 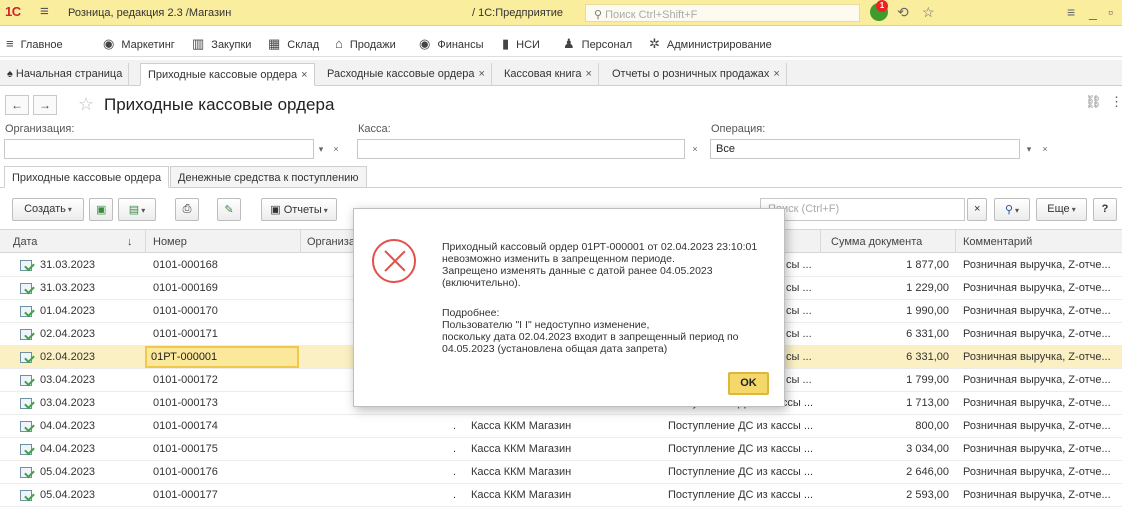 I want to click on print-button: ⎙, so click(x=187, y=209).